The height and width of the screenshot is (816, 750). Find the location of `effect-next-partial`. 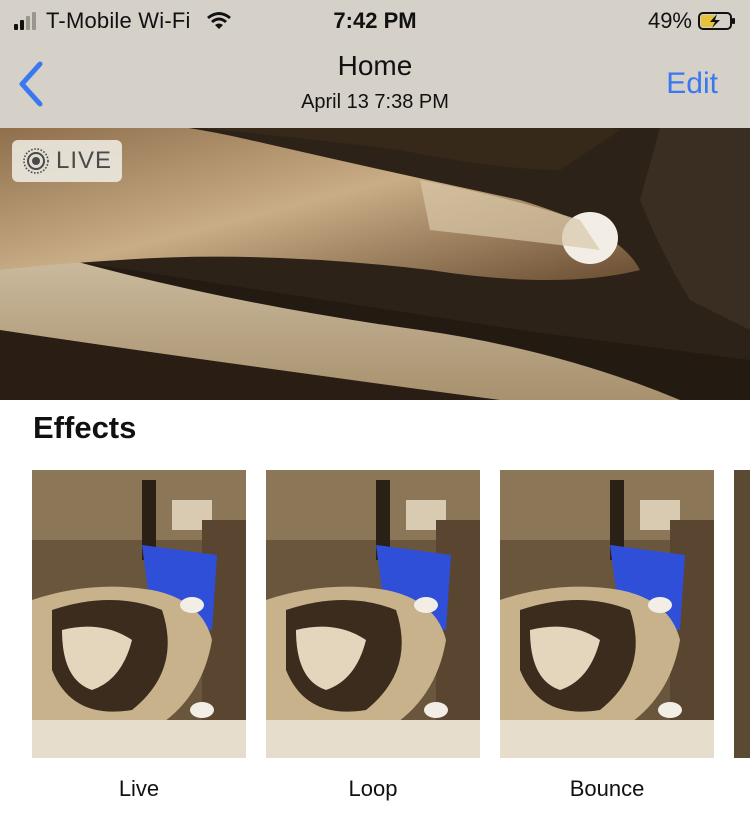

effect-next-partial is located at coordinates (742, 614).